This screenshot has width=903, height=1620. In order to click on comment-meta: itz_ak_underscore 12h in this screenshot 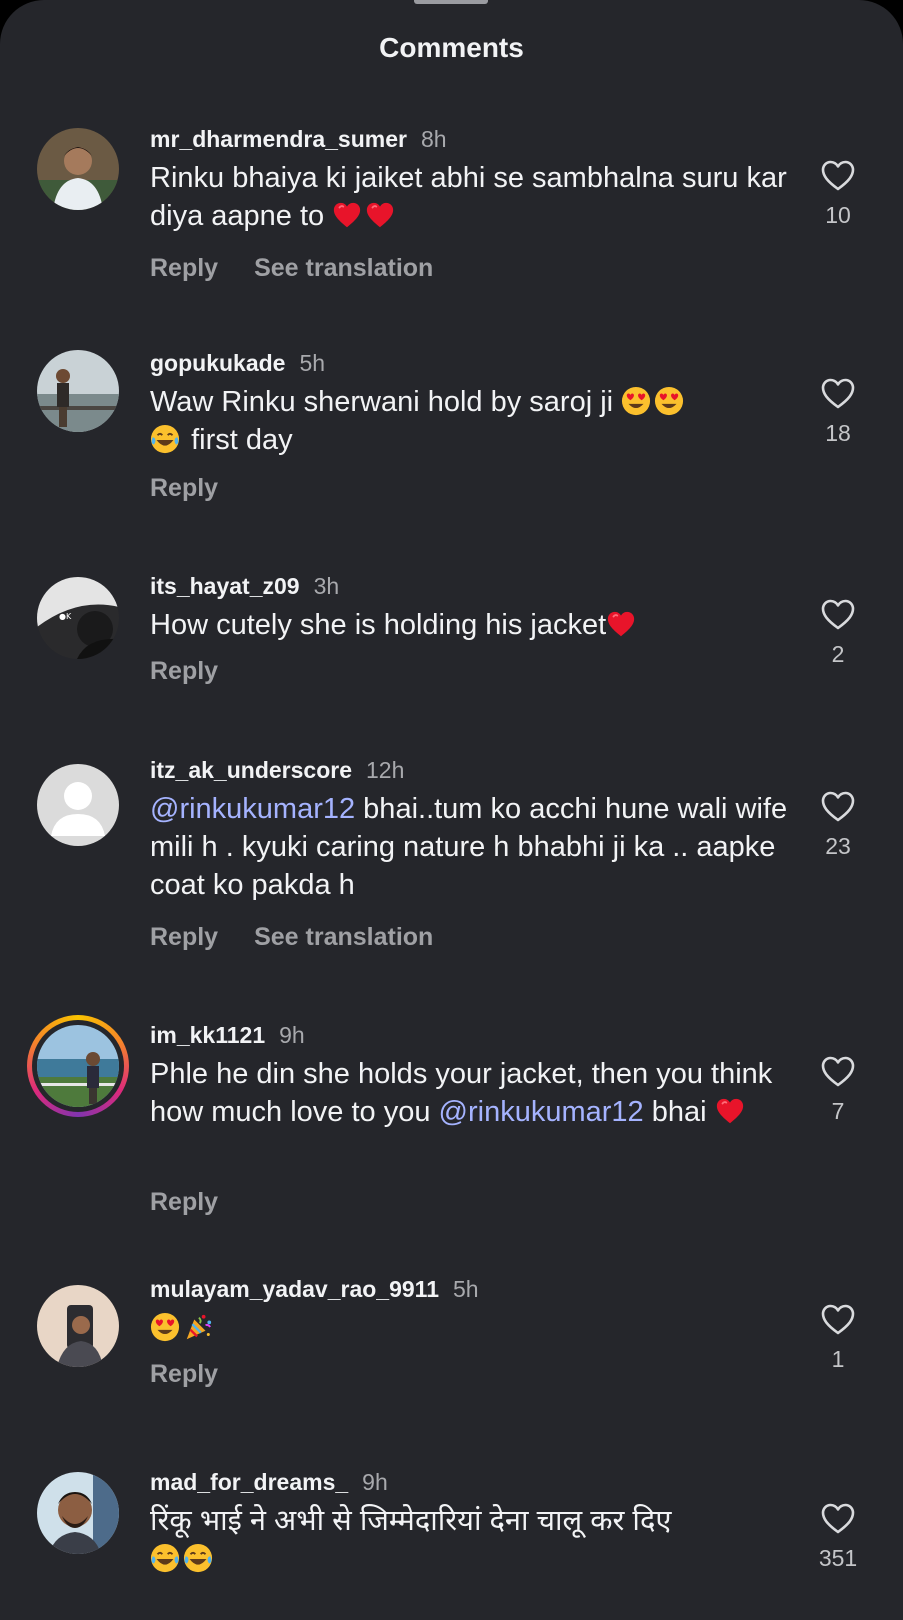, I will do `click(277, 770)`.